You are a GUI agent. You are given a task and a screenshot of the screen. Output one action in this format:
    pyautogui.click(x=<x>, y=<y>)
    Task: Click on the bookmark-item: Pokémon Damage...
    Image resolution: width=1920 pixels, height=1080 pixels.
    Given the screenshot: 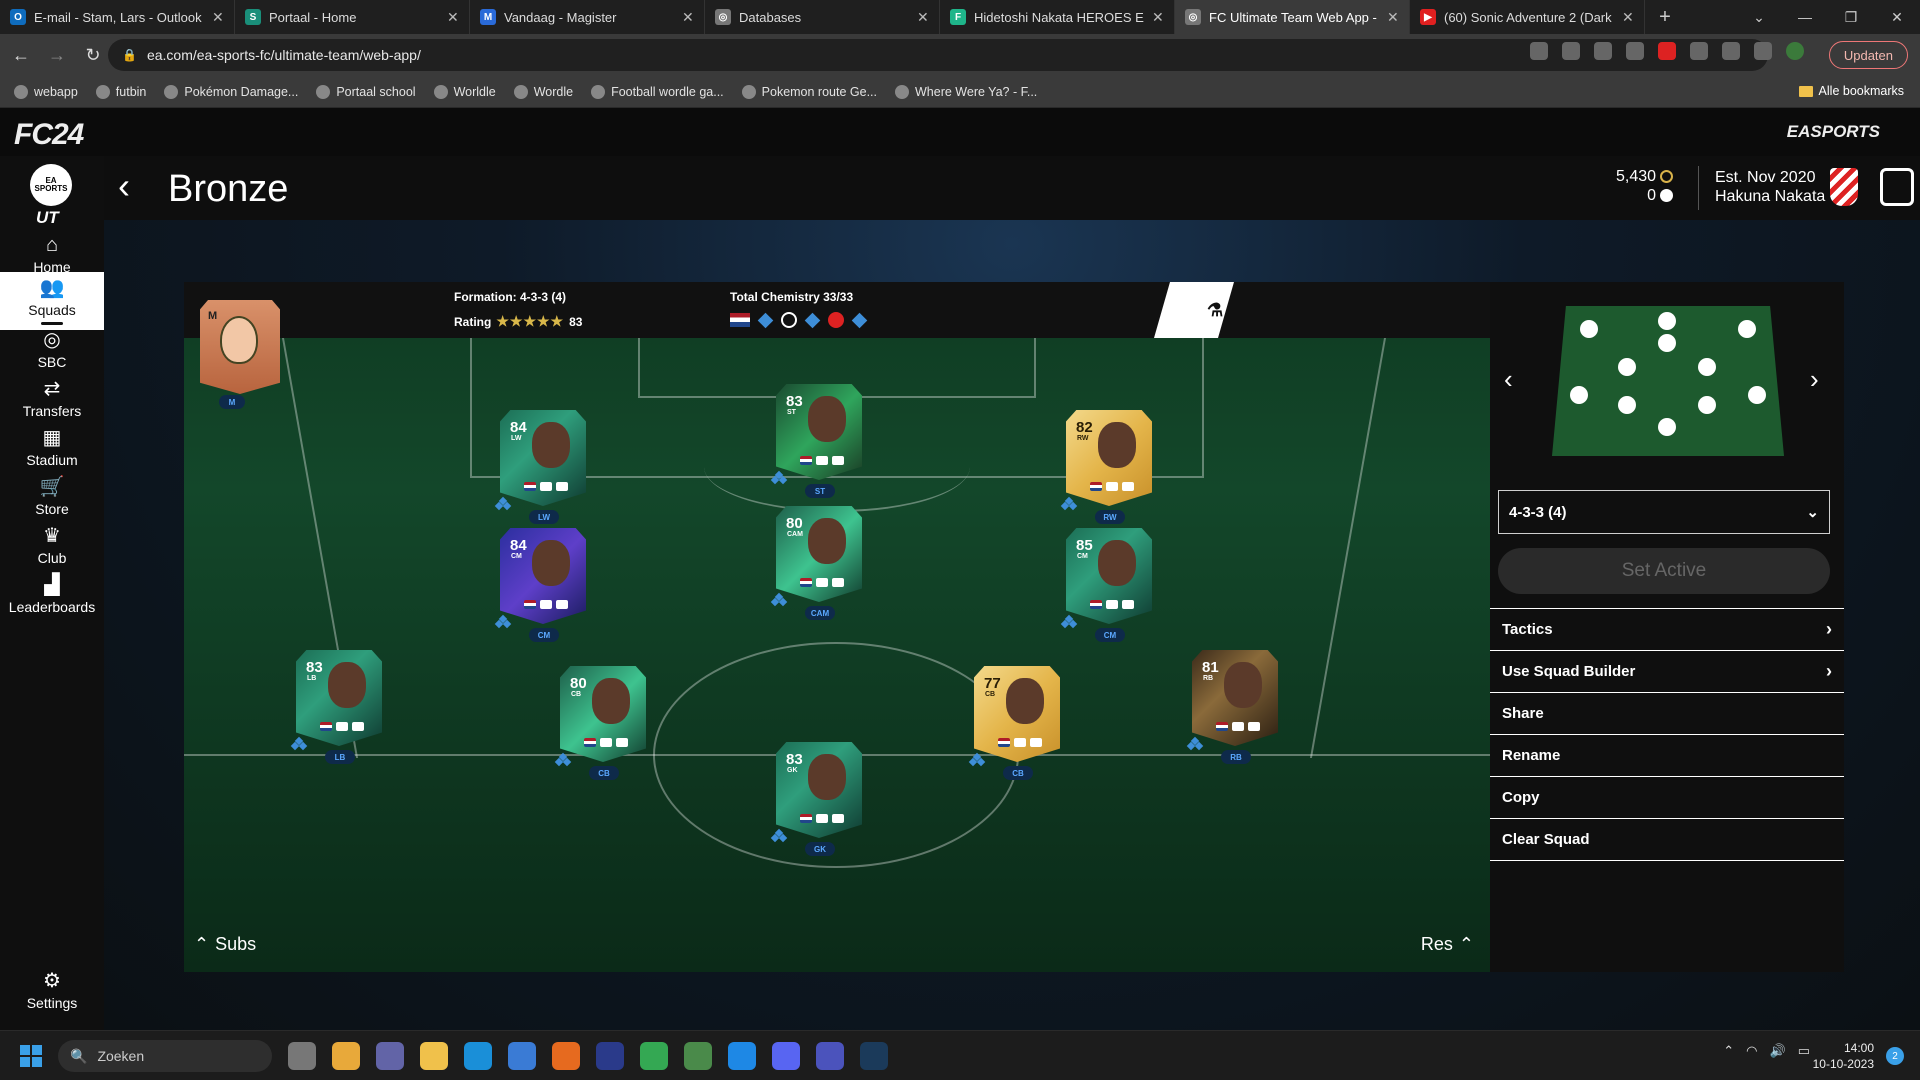 What is the action you would take?
    pyautogui.click(x=231, y=91)
    